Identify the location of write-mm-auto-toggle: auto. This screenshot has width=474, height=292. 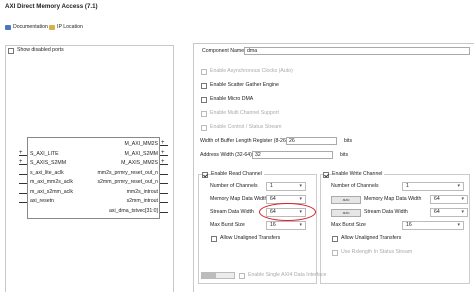
(346, 200).